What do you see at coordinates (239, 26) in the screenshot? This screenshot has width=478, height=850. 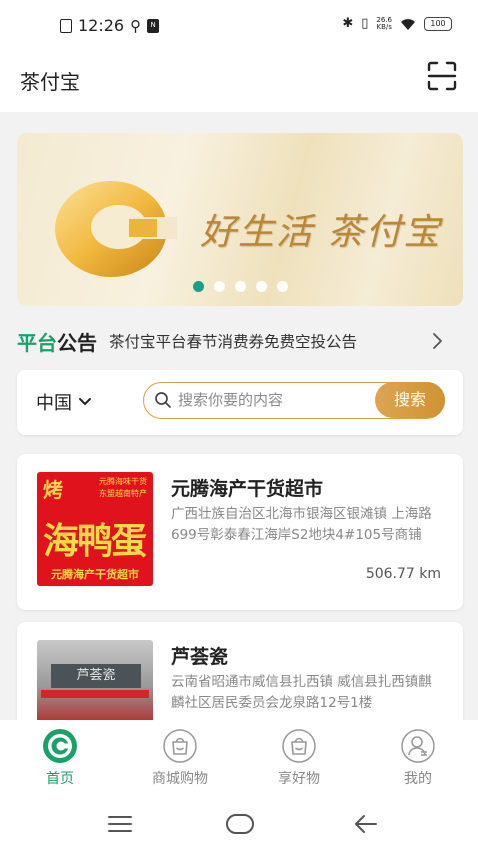 I see `status-bar: 12:26 ⚲ N ✱ ▯ 26.6 KB/s 100` at bounding box center [239, 26].